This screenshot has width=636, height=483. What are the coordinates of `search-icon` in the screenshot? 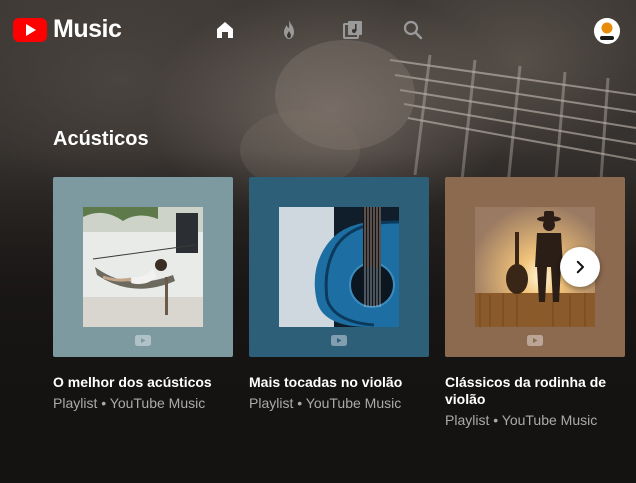 It's located at (413, 30).